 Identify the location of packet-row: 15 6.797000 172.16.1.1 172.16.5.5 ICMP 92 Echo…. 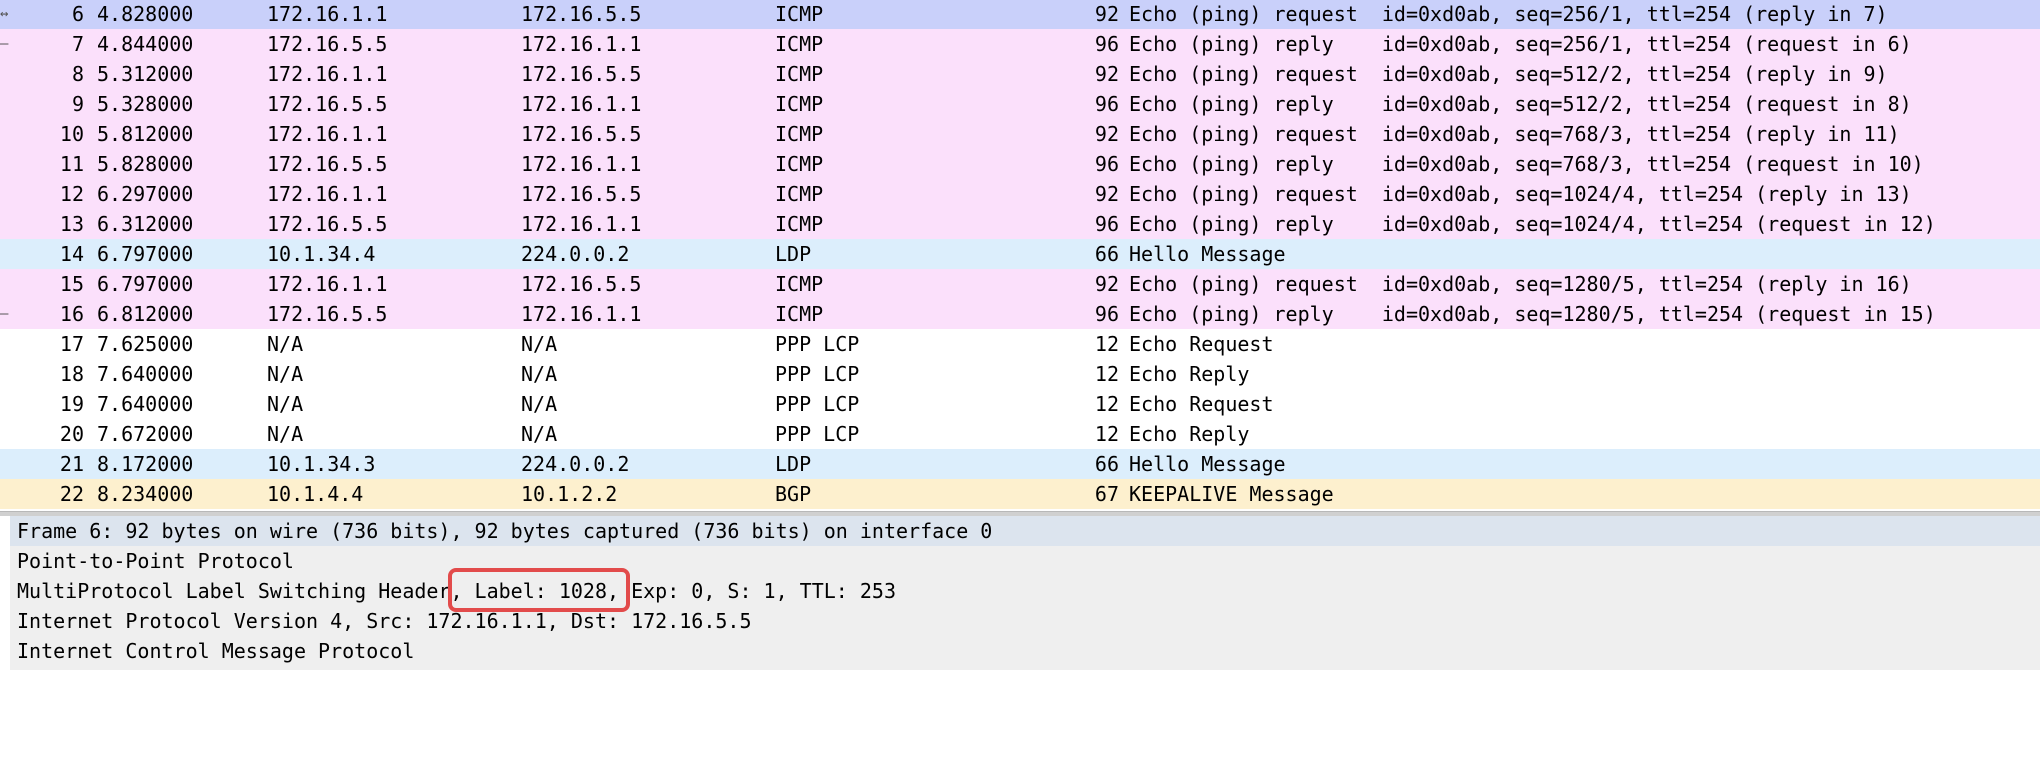
(1020, 284).